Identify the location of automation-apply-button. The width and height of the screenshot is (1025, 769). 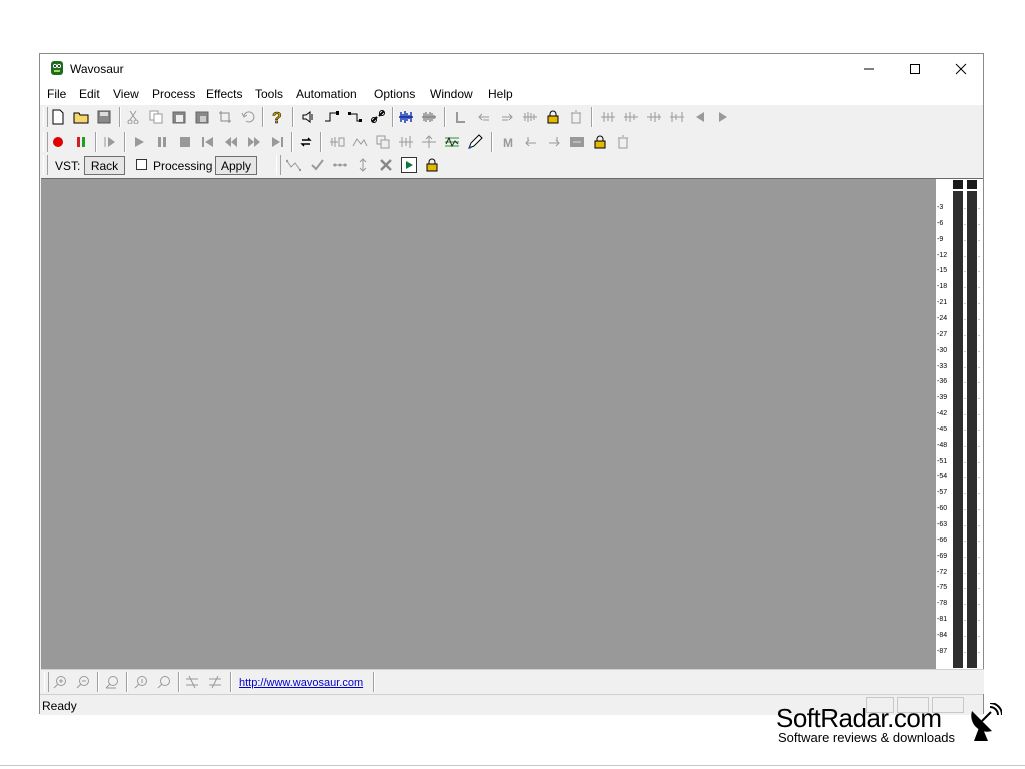
(317, 165).